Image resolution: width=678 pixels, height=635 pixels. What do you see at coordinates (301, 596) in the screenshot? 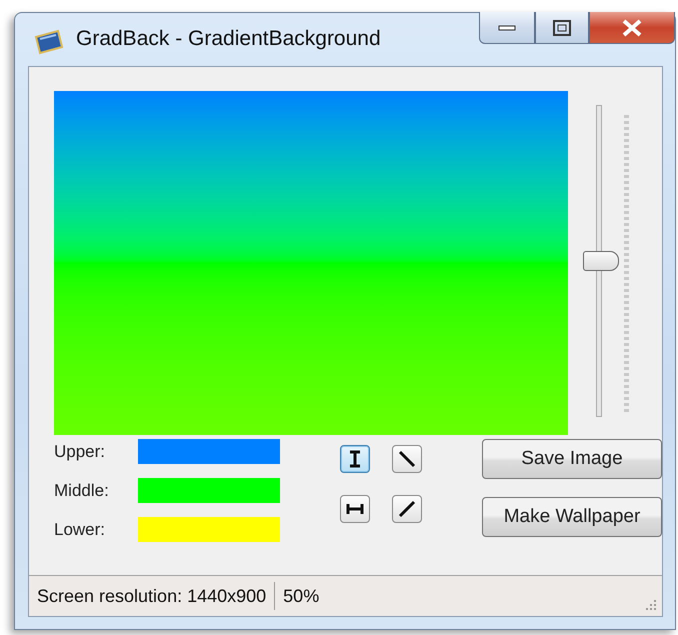
I see `status-text: 50%` at bounding box center [301, 596].